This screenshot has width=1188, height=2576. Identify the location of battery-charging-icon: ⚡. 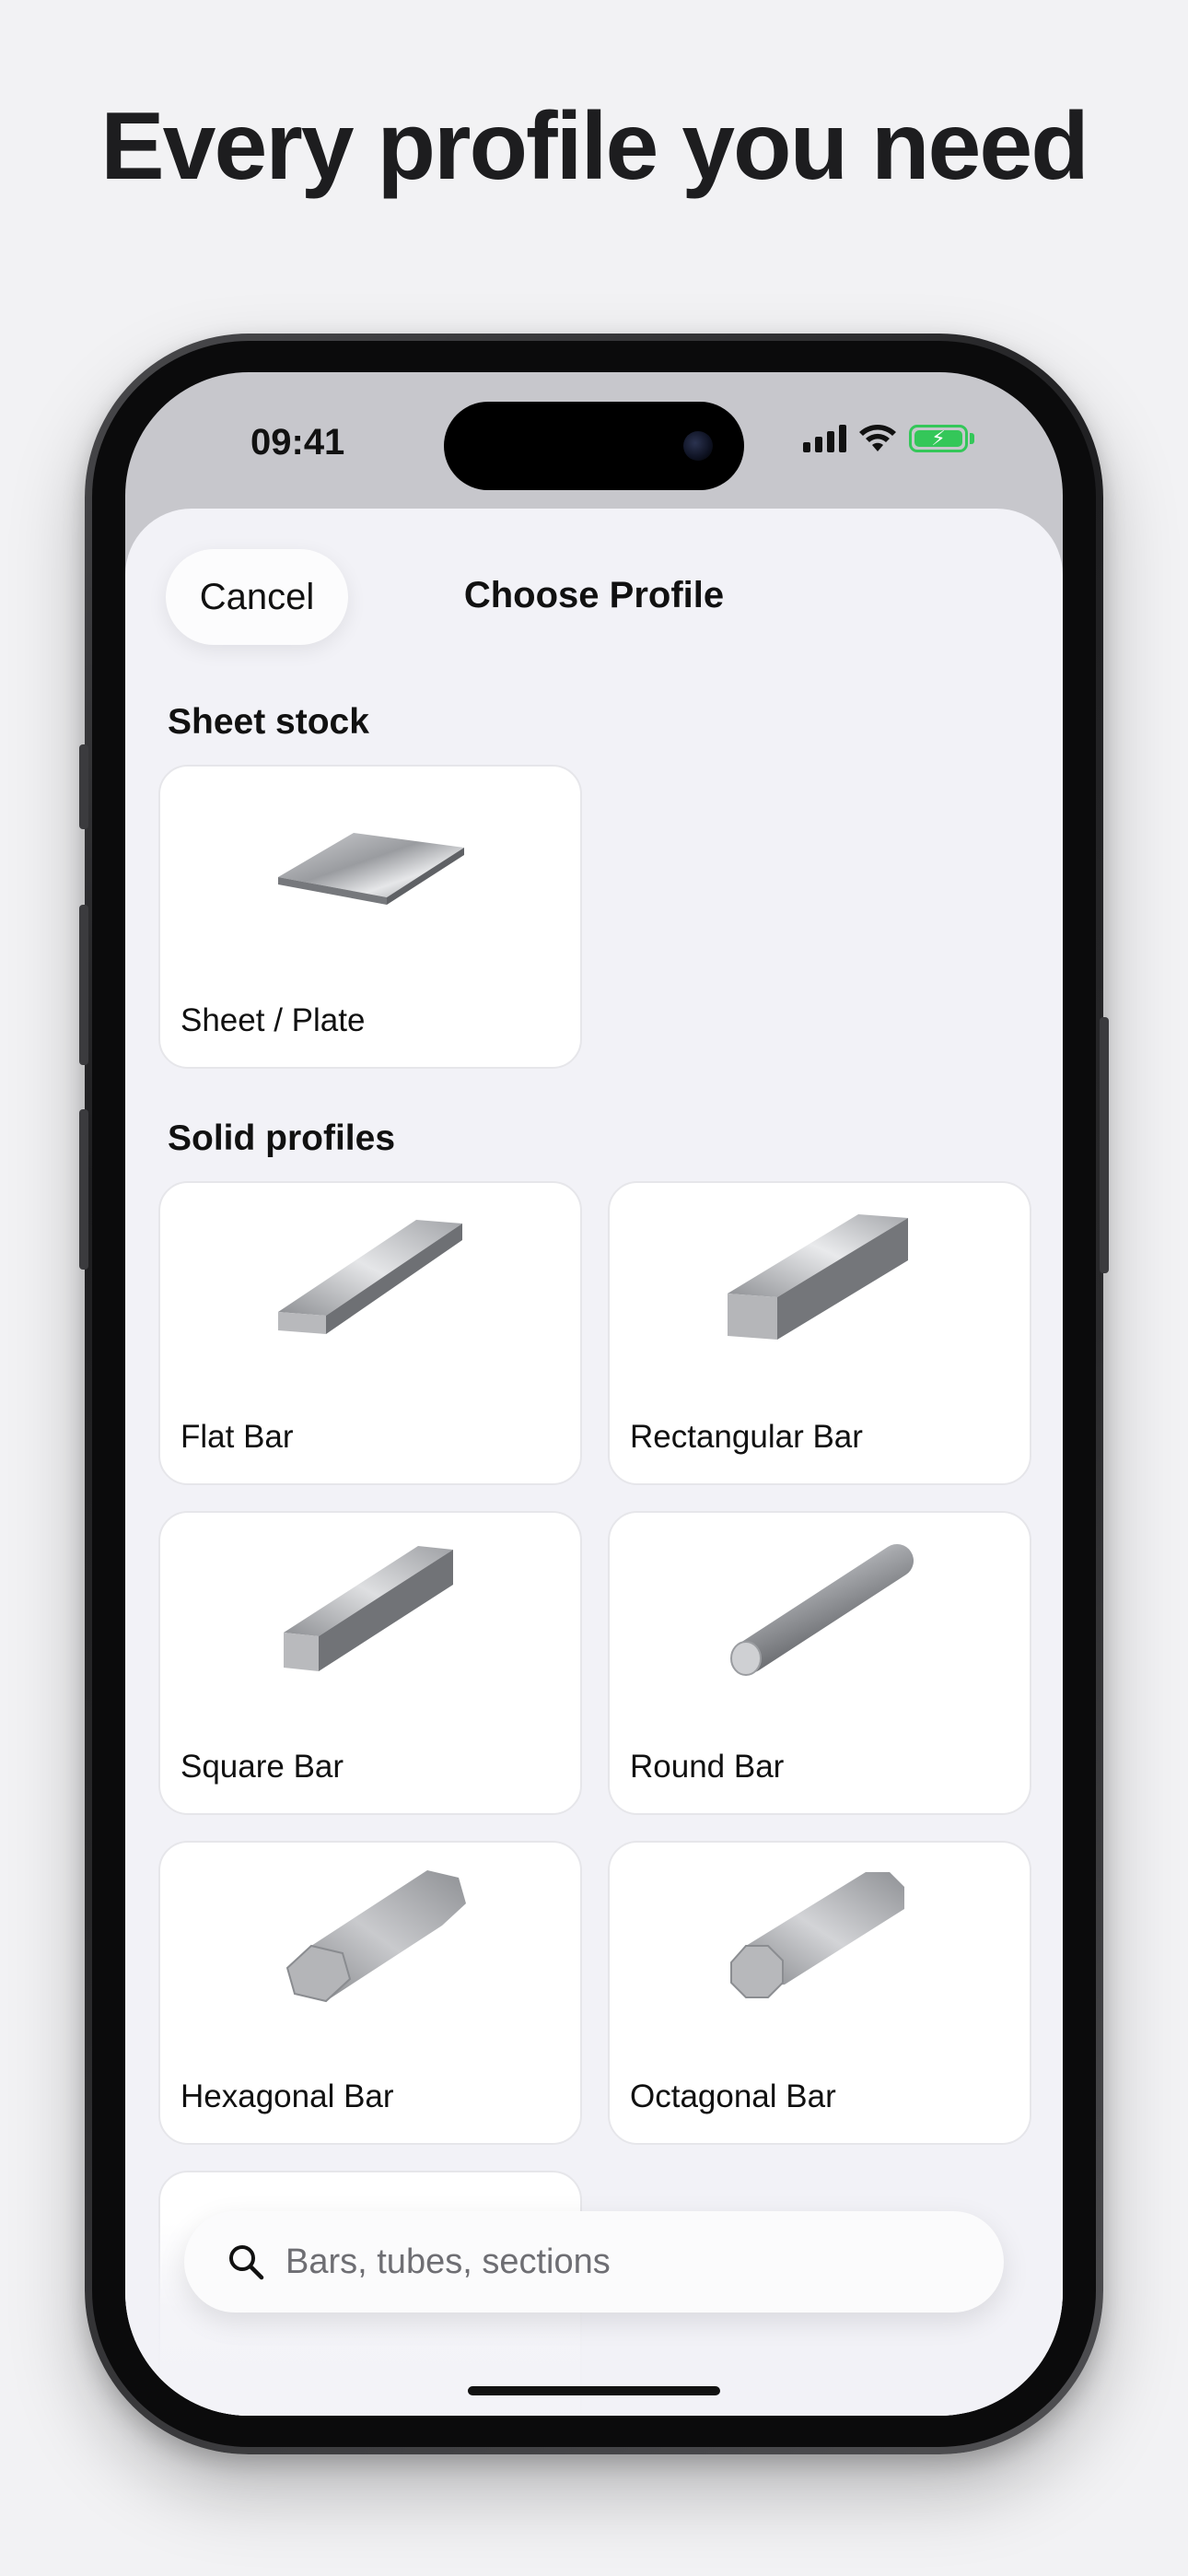
(938, 438).